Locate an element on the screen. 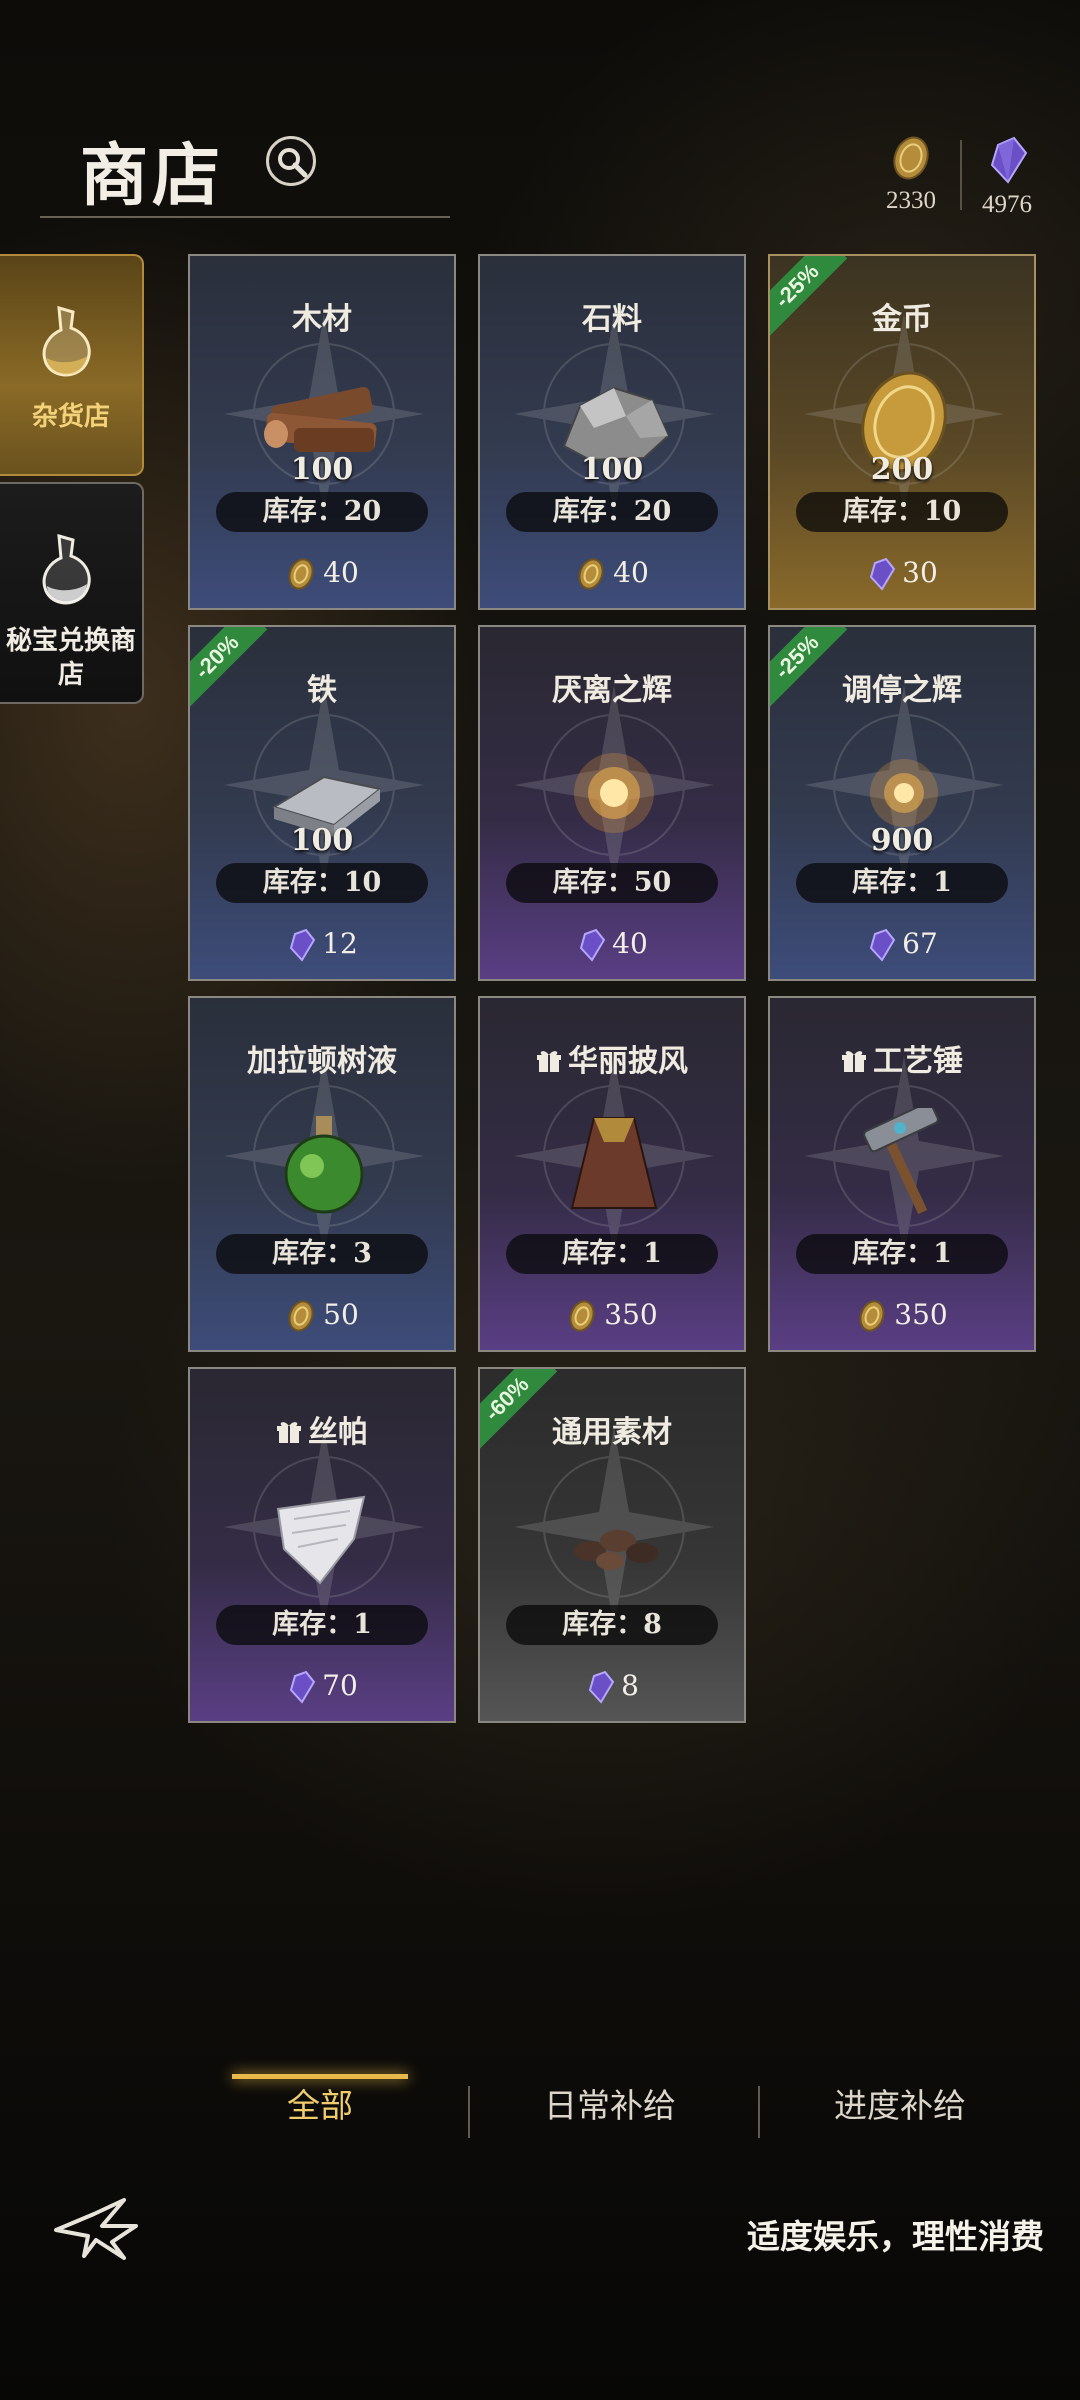  moderation-notice: 适度娱乐，理性消费 is located at coordinates (895, 2236).